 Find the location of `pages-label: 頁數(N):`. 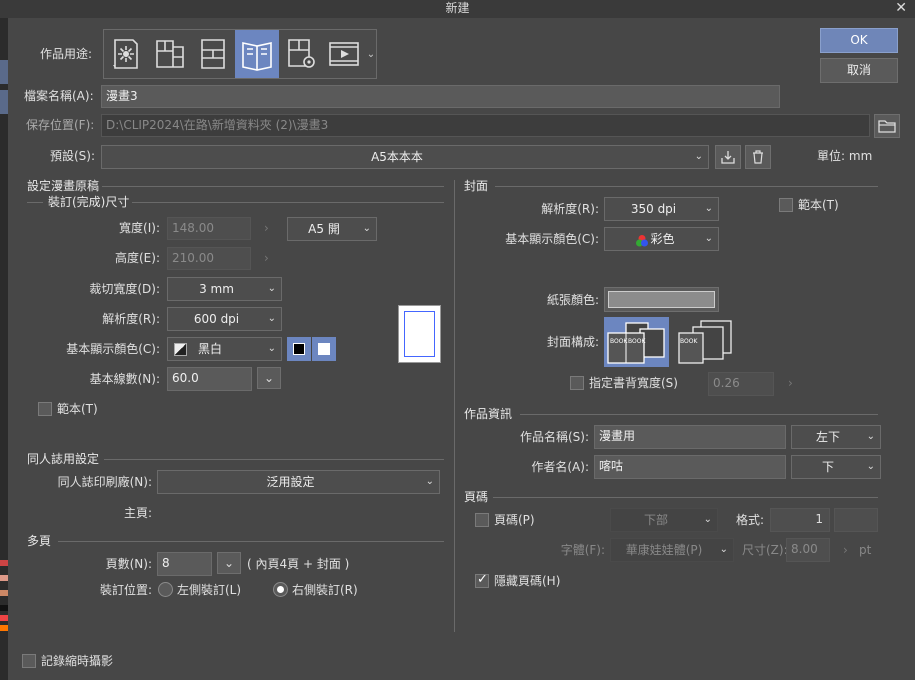

pages-label: 頁數(N): is located at coordinates (128, 564).